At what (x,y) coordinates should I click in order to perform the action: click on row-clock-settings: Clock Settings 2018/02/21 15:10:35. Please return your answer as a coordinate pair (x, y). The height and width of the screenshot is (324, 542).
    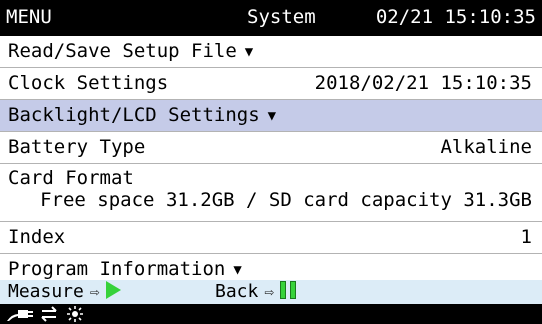
    Looking at the image, I should click on (271, 84).